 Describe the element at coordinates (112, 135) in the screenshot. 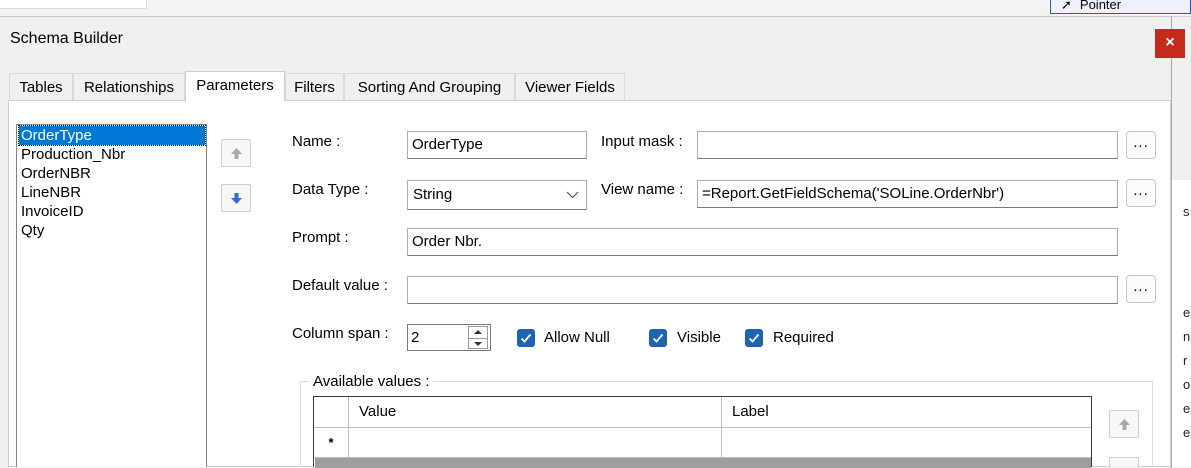

I see `parameter-item: OrderType` at that location.